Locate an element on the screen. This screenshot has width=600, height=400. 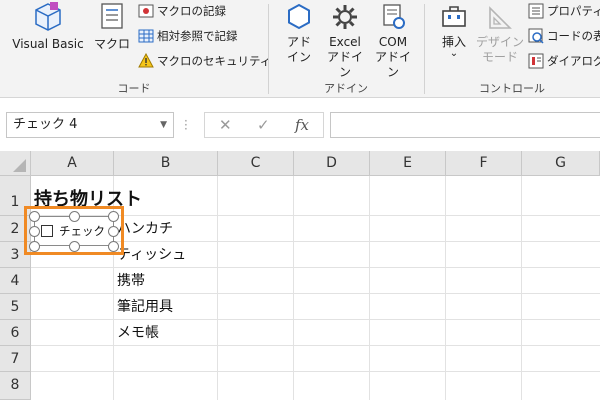
visual-basic-icon is located at coordinates (48, 16).